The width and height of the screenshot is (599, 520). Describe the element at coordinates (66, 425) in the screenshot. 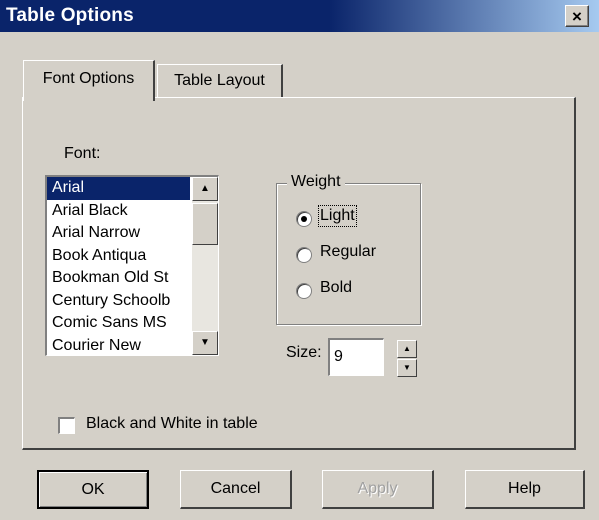

I see `bw-checkbox` at that location.